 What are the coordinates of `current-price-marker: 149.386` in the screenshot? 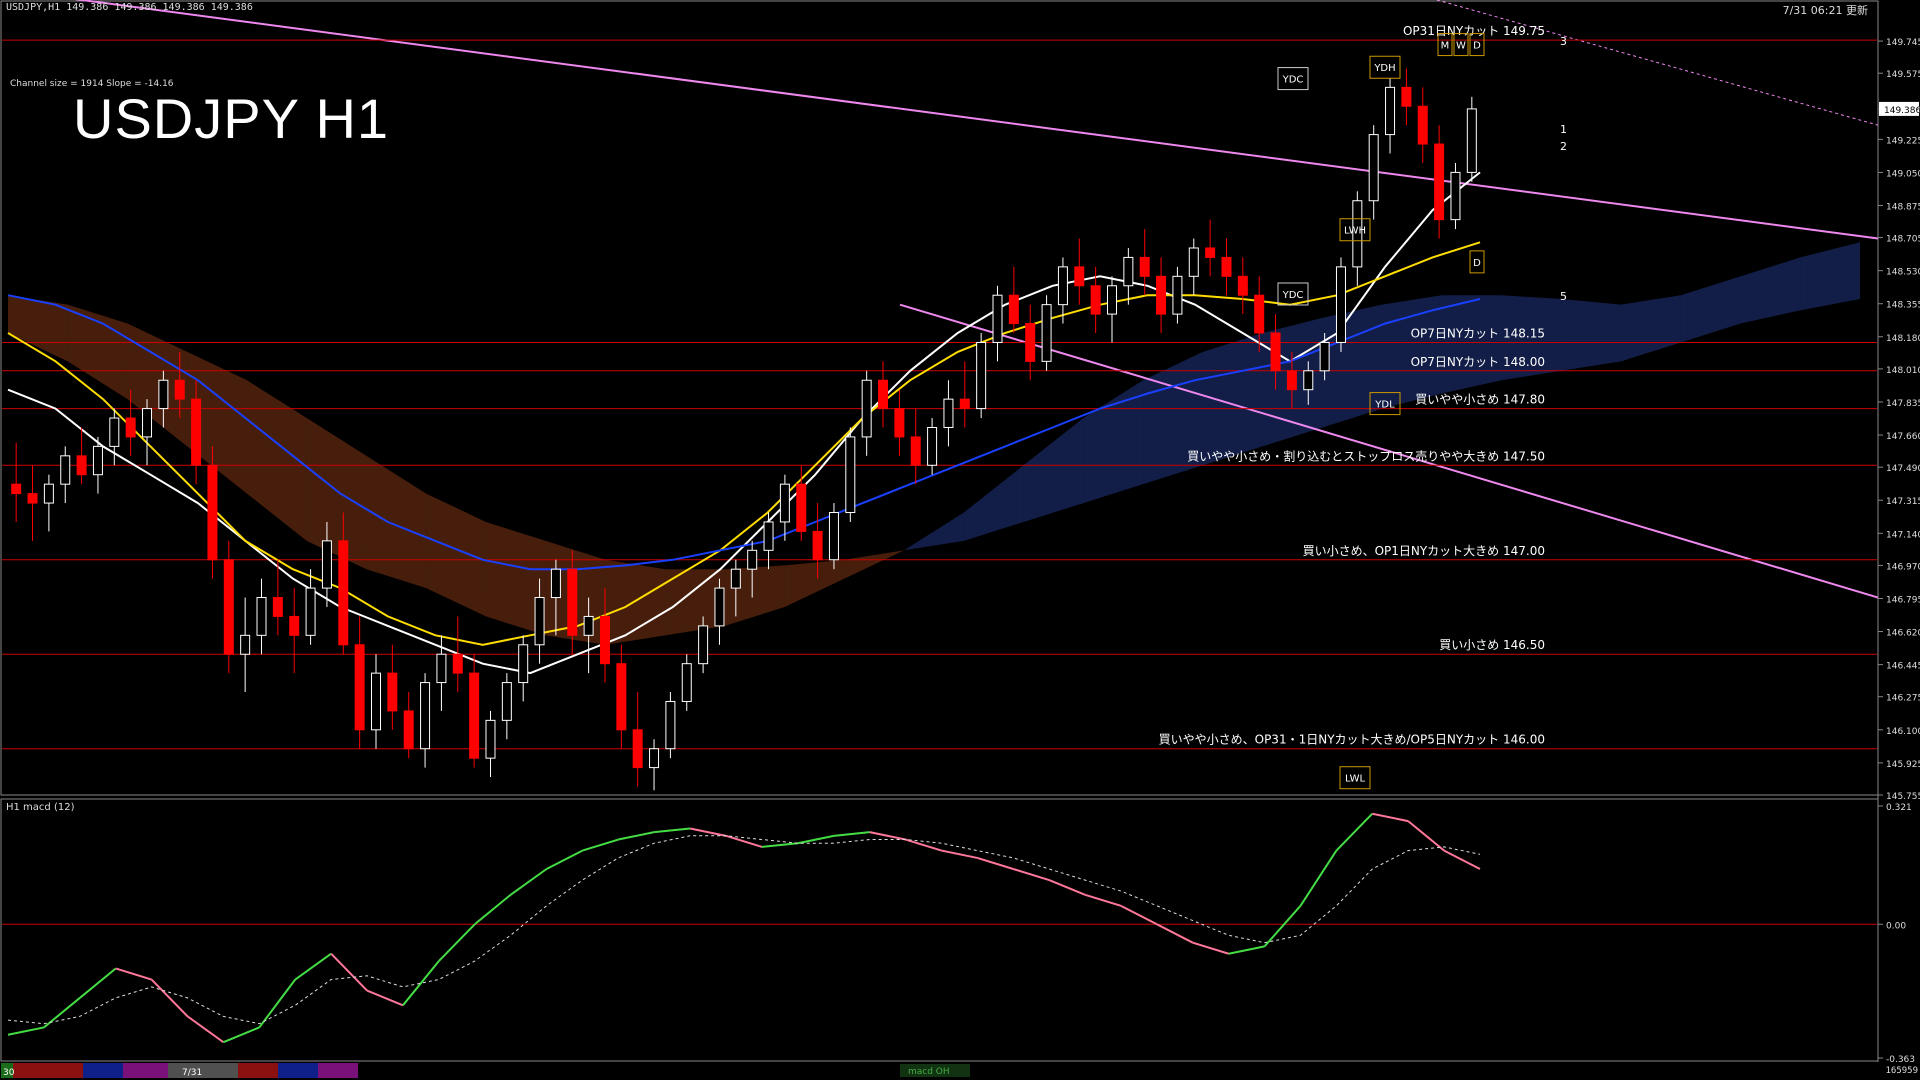 It's located at (1899, 108).